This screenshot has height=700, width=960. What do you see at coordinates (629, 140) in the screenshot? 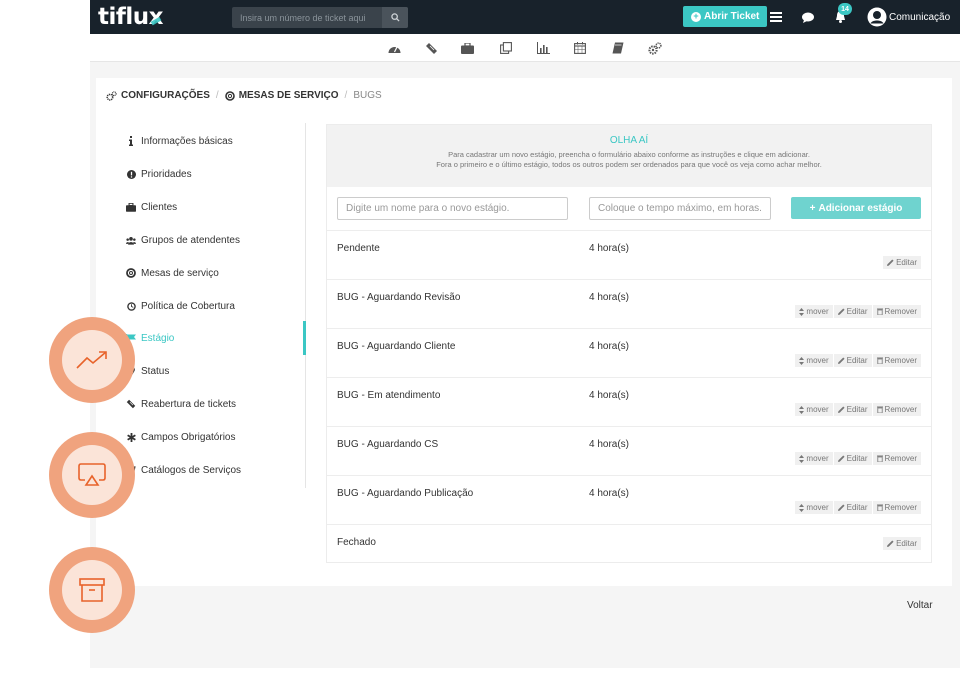
I see `notice-title: OLHA AÍ` at bounding box center [629, 140].